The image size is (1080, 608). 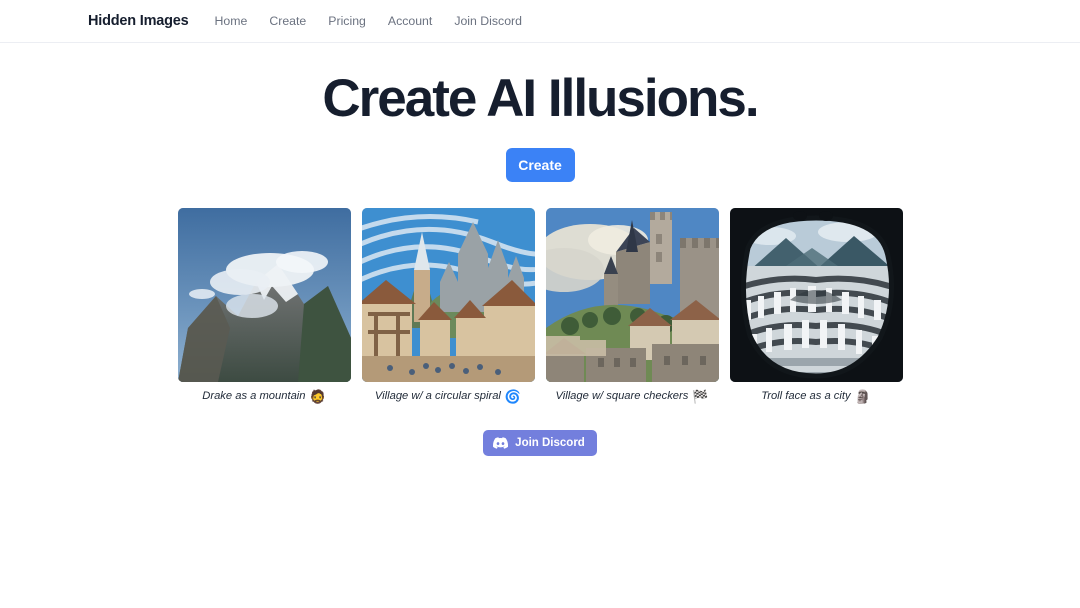 I want to click on cta-container: Create, so click(x=540, y=164).